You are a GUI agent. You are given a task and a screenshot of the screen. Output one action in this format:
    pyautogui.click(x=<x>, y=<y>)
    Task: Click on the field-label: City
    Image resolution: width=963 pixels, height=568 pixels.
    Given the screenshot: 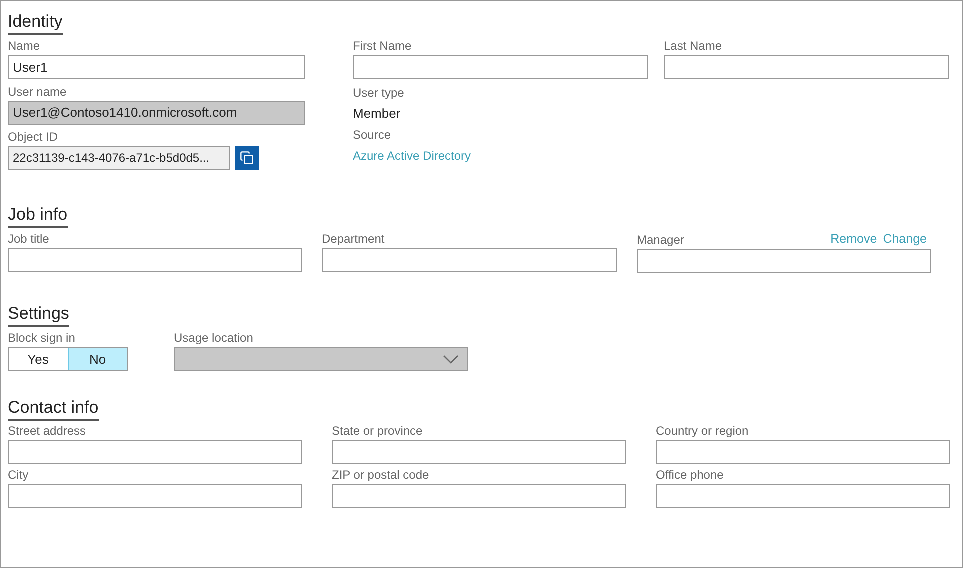 What is the action you would take?
    pyautogui.click(x=19, y=475)
    